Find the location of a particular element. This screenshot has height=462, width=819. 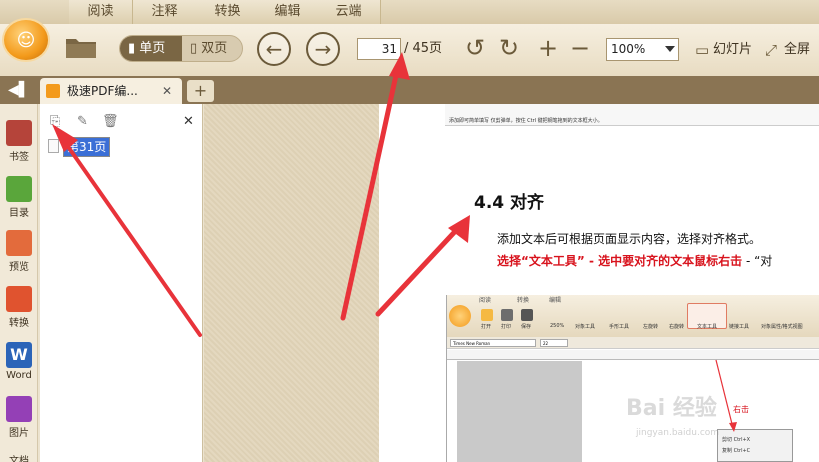

page-total-label: / 45页 is located at coordinates (423, 48).